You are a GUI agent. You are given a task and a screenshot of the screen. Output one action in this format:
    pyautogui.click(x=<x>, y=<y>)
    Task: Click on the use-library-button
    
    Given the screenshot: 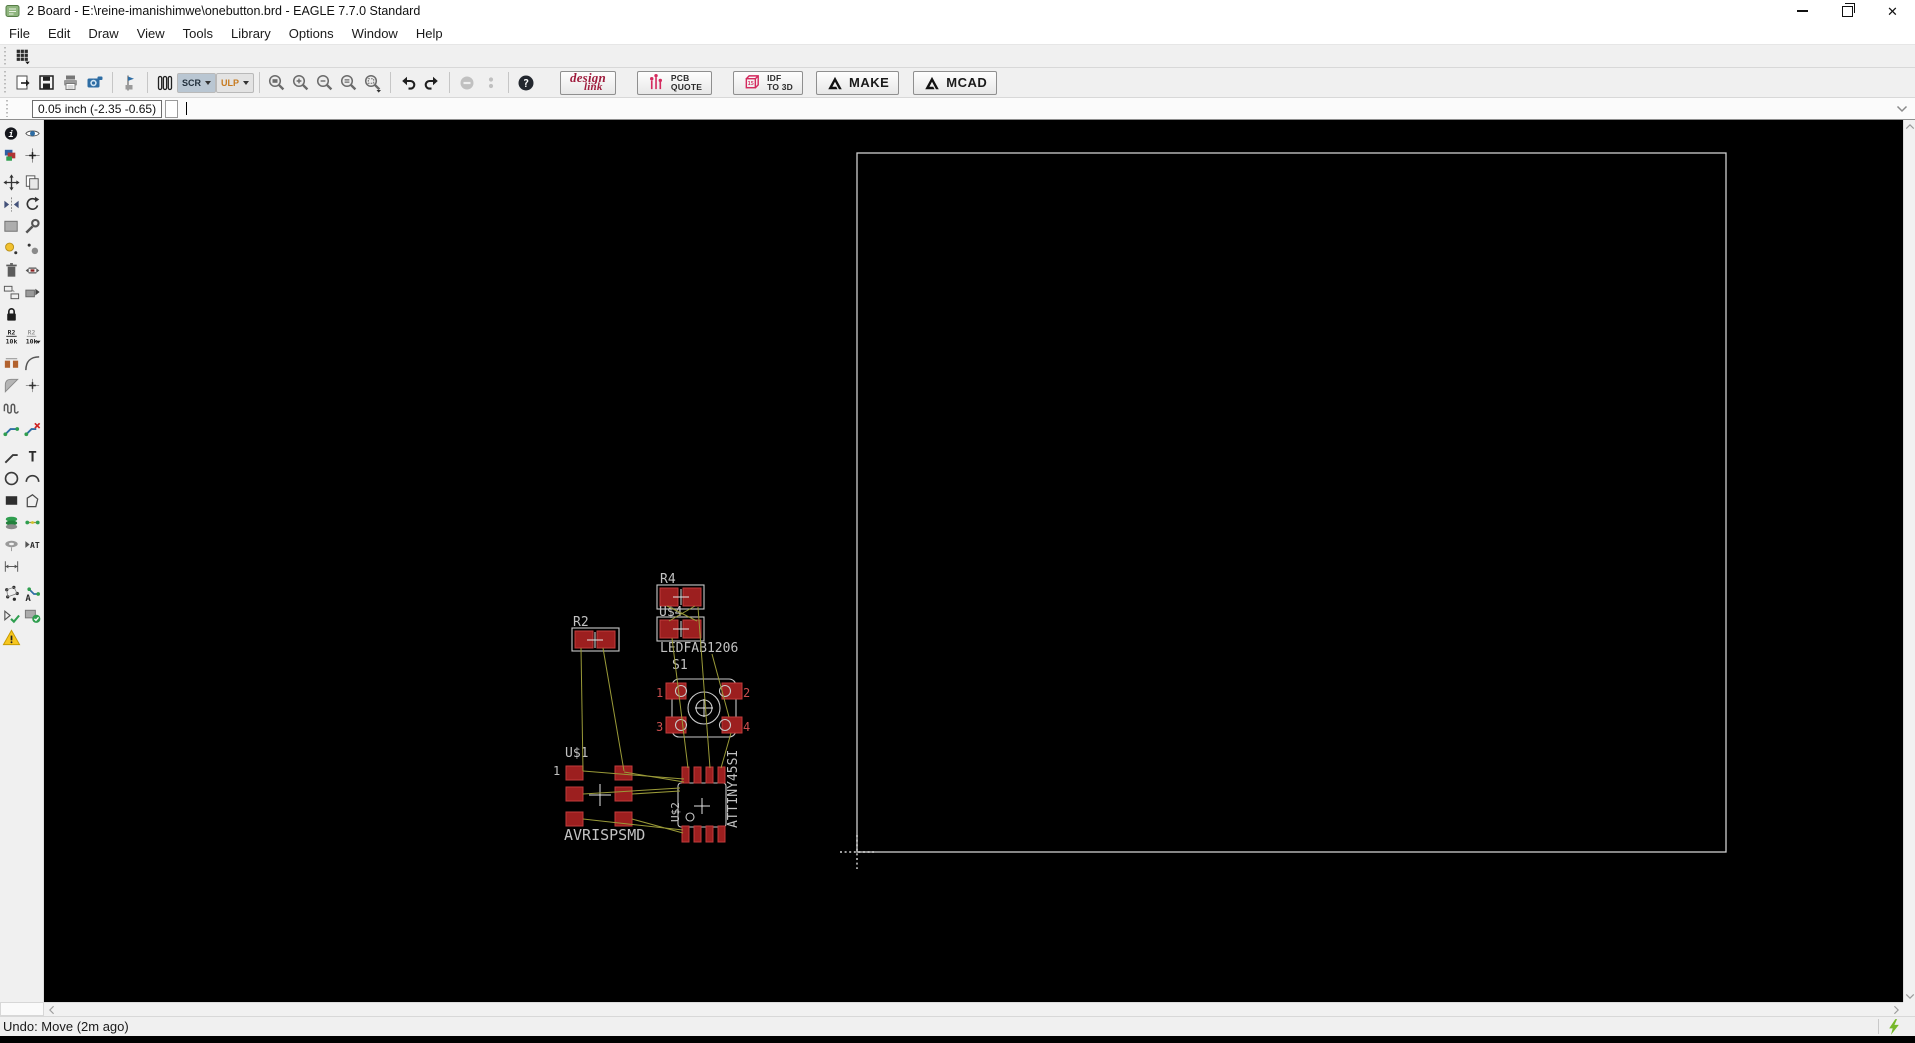 What is the action you would take?
    pyautogui.click(x=165, y=83)
    